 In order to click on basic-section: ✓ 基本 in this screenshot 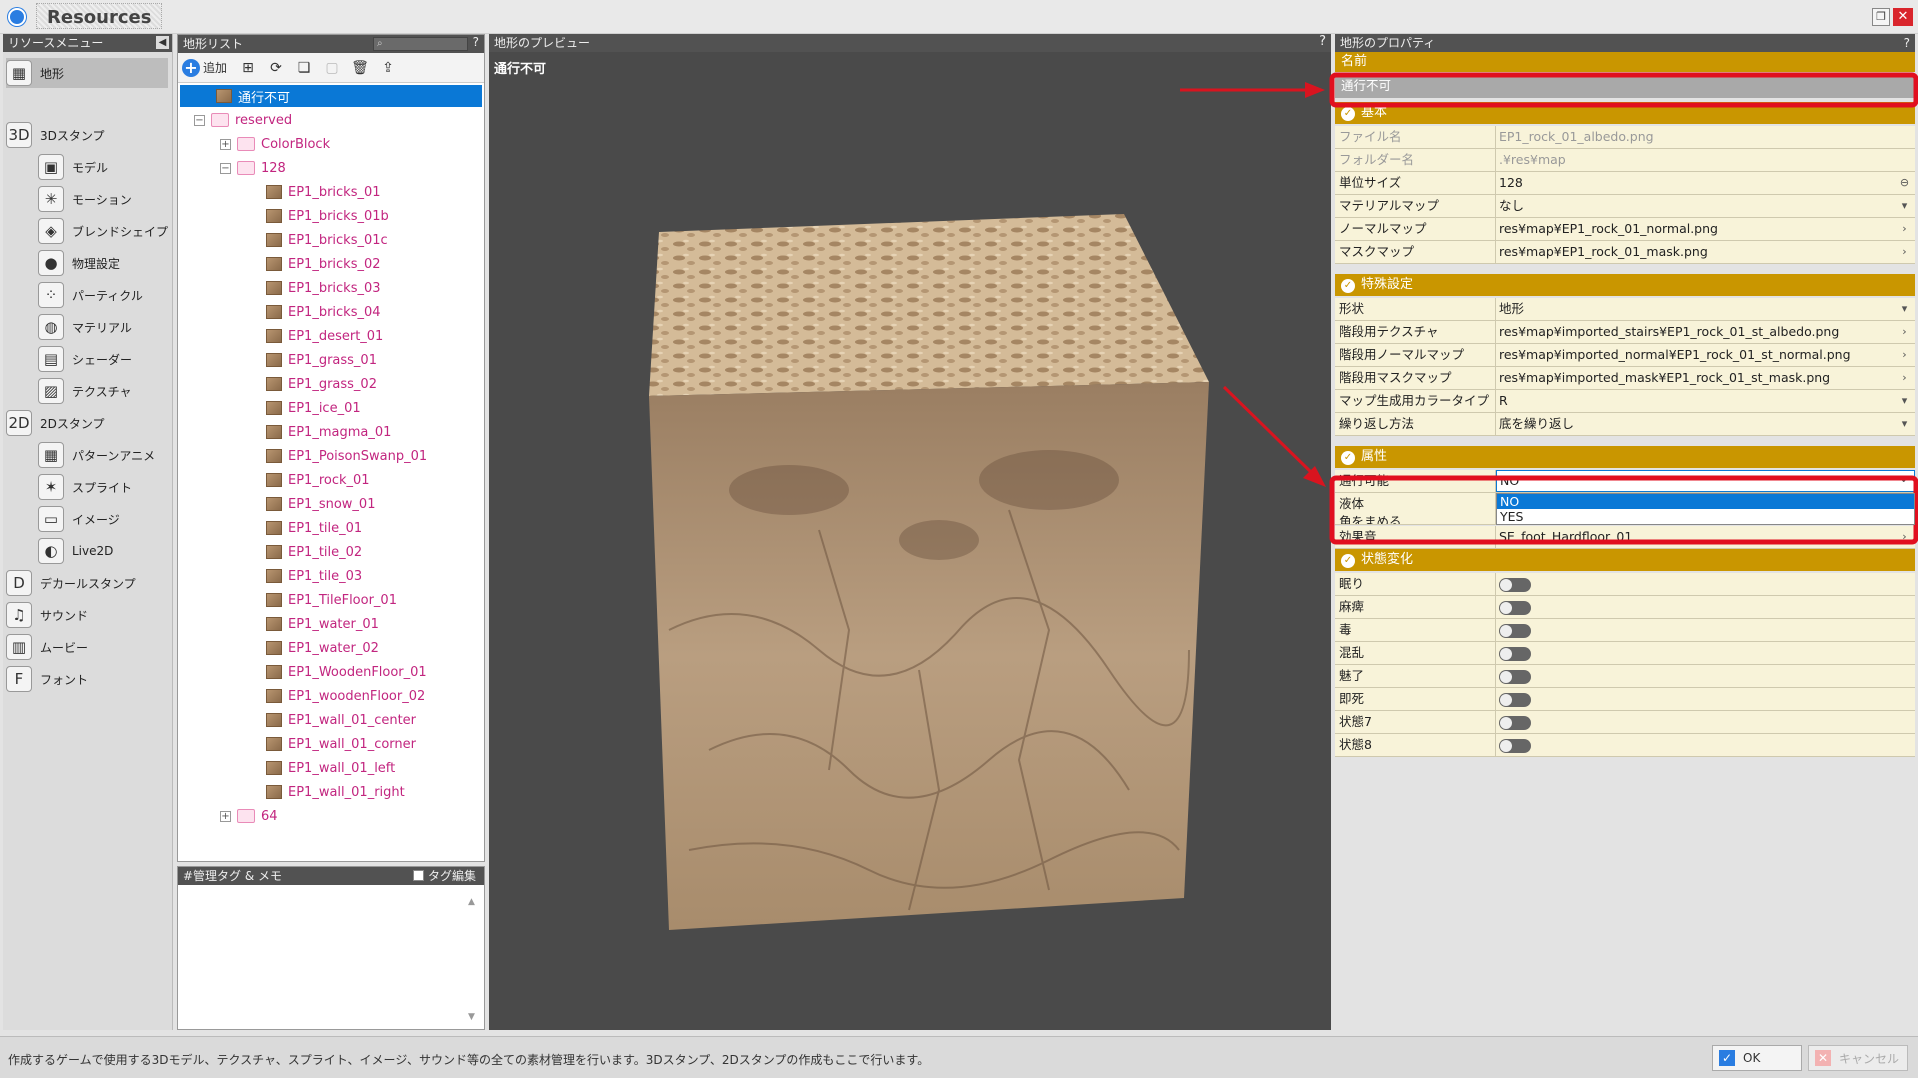, I will do `click(1625, 113)`.